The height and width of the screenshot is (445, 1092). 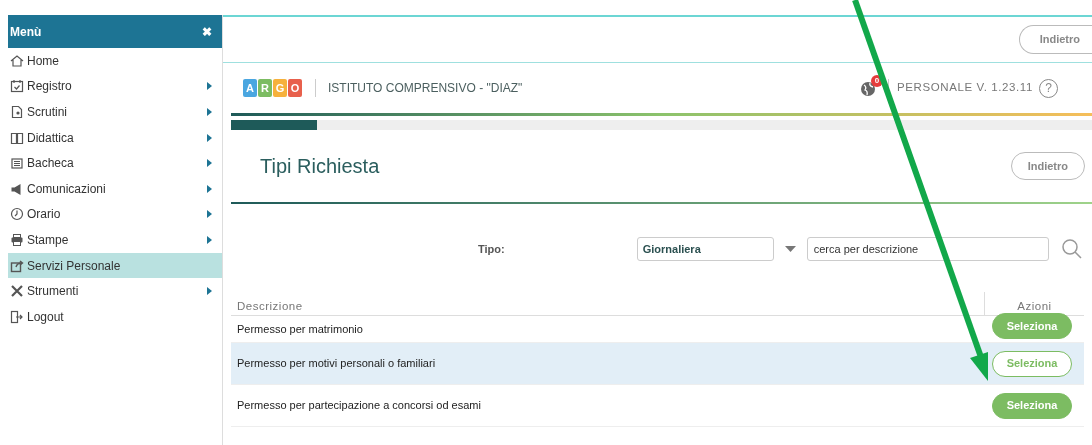 I want to click on sidebar-item: Registro, so click(x=115, y=86).